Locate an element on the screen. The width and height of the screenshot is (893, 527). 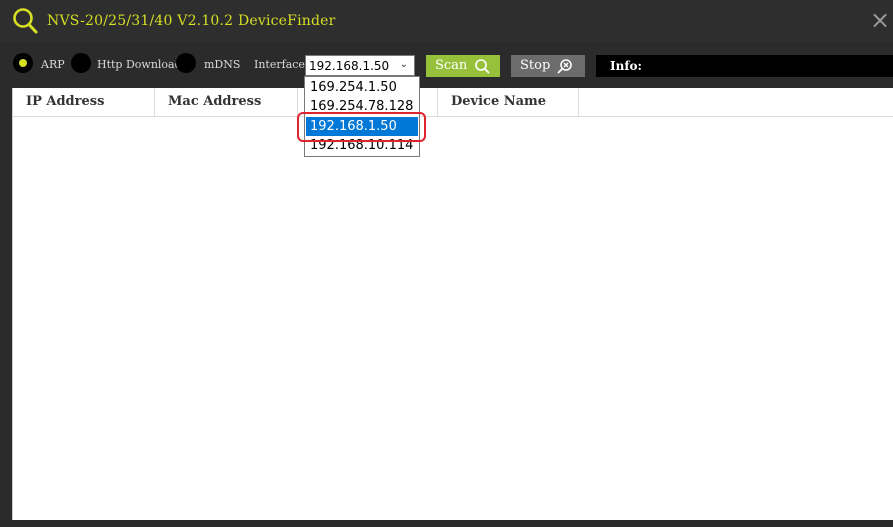
window-title: NVS-20/25/31/40 V2.10.2 DeviceFinder is located at coordinates (191, 21).